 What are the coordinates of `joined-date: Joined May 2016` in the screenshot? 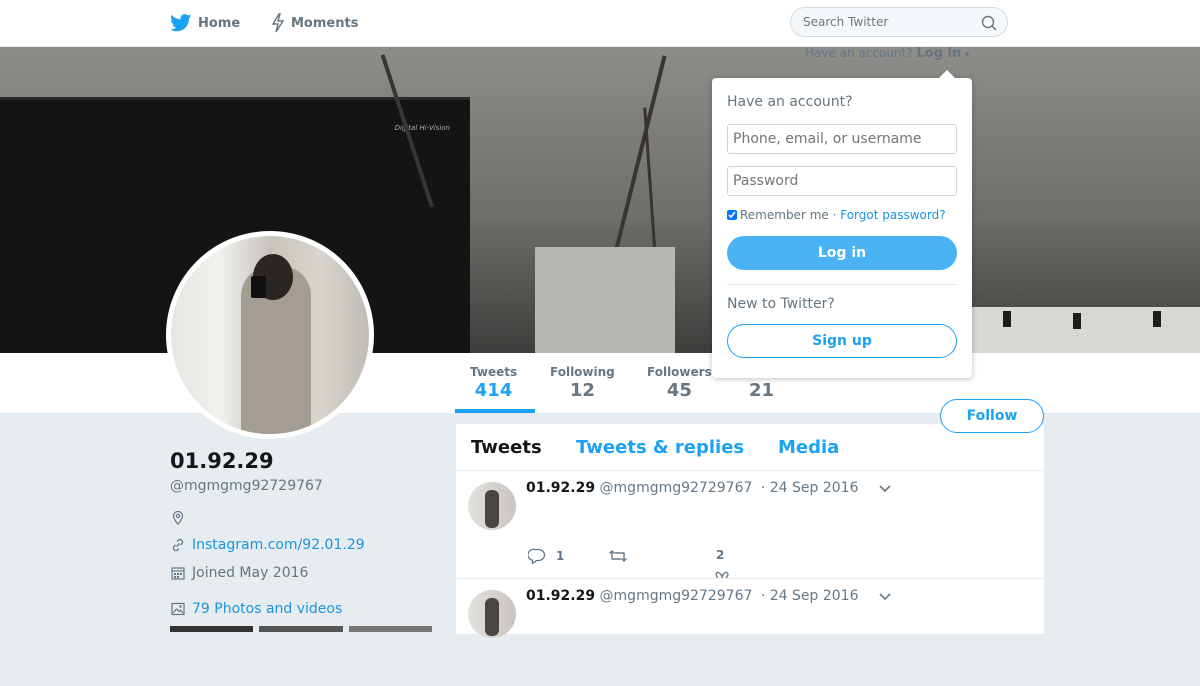 It's located at (250, 573).